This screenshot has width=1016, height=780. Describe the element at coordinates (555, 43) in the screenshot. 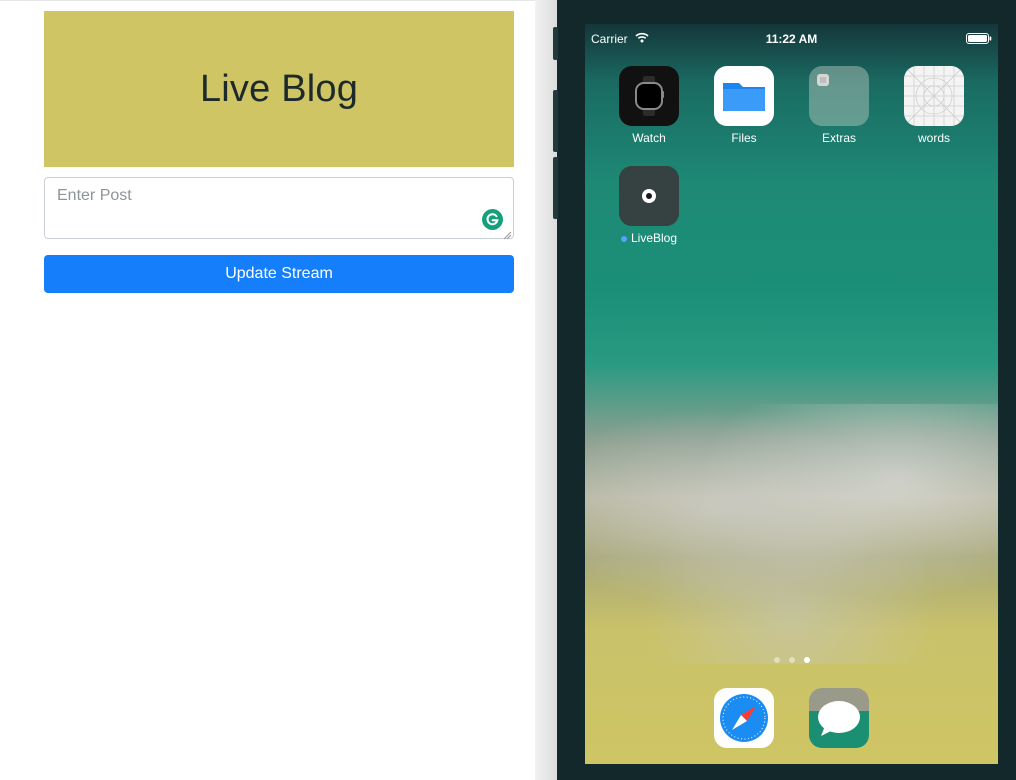

I see `mute-switch` at that location.